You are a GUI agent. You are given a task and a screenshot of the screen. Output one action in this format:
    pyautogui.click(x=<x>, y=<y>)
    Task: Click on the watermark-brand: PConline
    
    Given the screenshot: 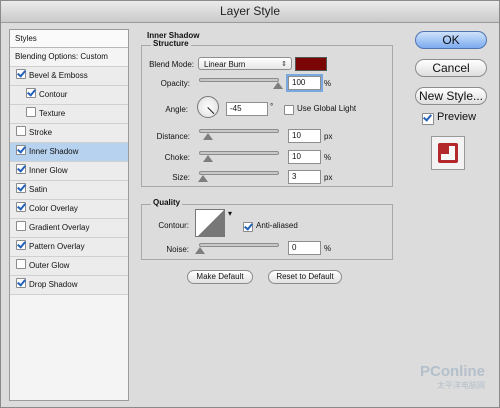 What is the action you would take?
    pyautogui.click(x=452, y=371)
    